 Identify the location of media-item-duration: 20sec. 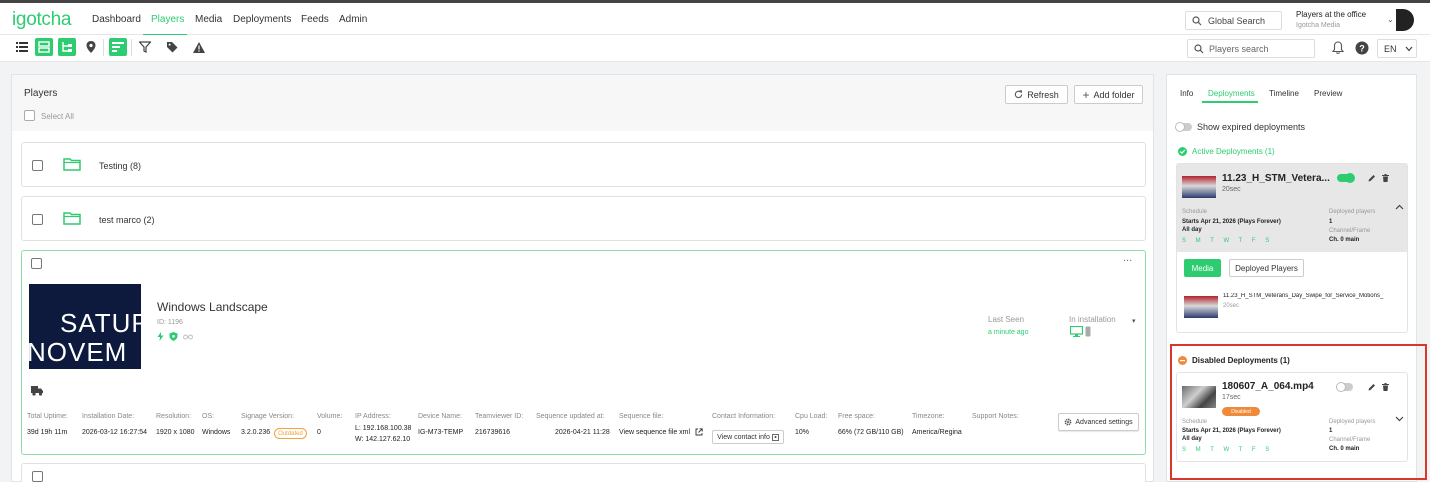
(1231, 306).